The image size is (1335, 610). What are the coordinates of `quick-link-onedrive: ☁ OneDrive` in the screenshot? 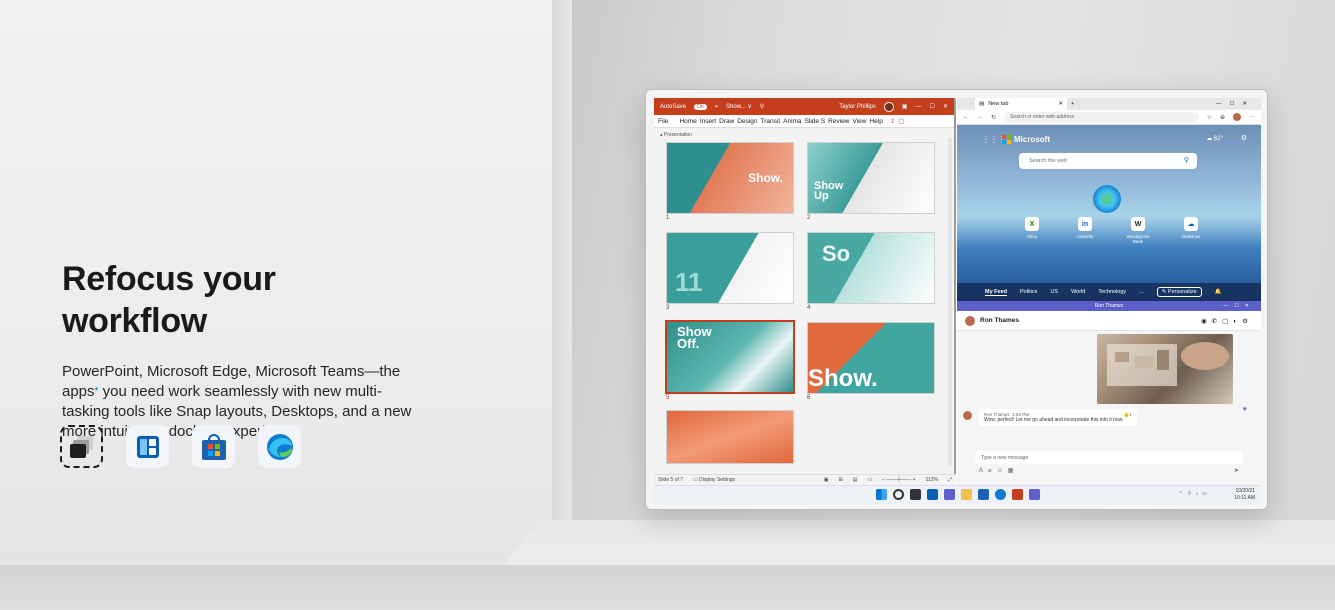 It's located at (1191, 230).